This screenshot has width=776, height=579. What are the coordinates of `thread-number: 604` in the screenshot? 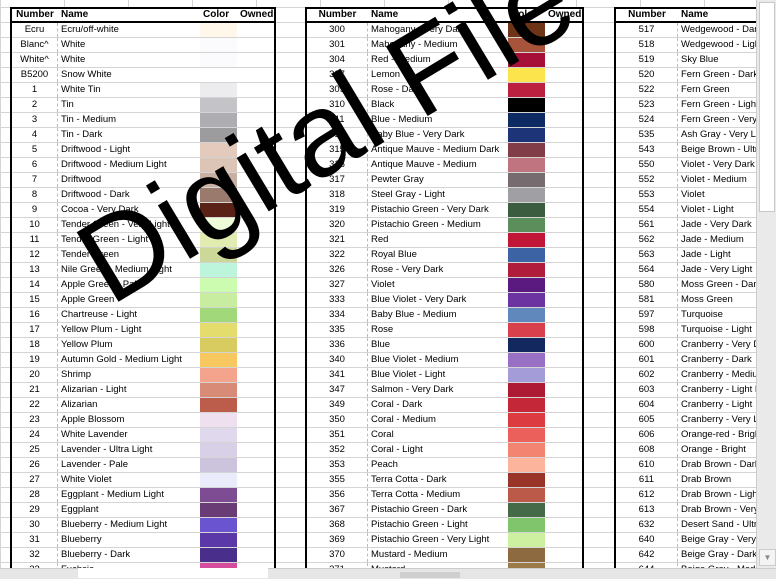 It's located at (647, 405).